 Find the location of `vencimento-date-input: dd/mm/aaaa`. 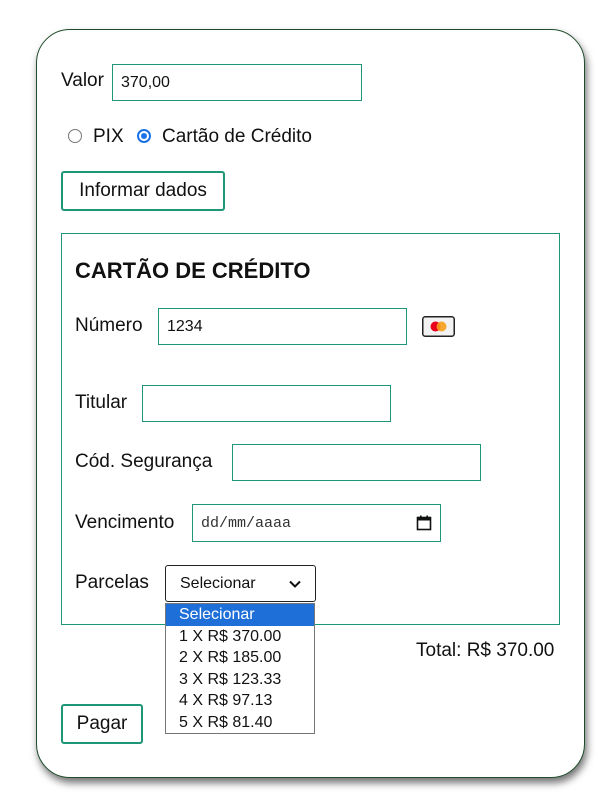

vencimento-date-input: dd/mm/aaaa is located at coordinates (316, 523).